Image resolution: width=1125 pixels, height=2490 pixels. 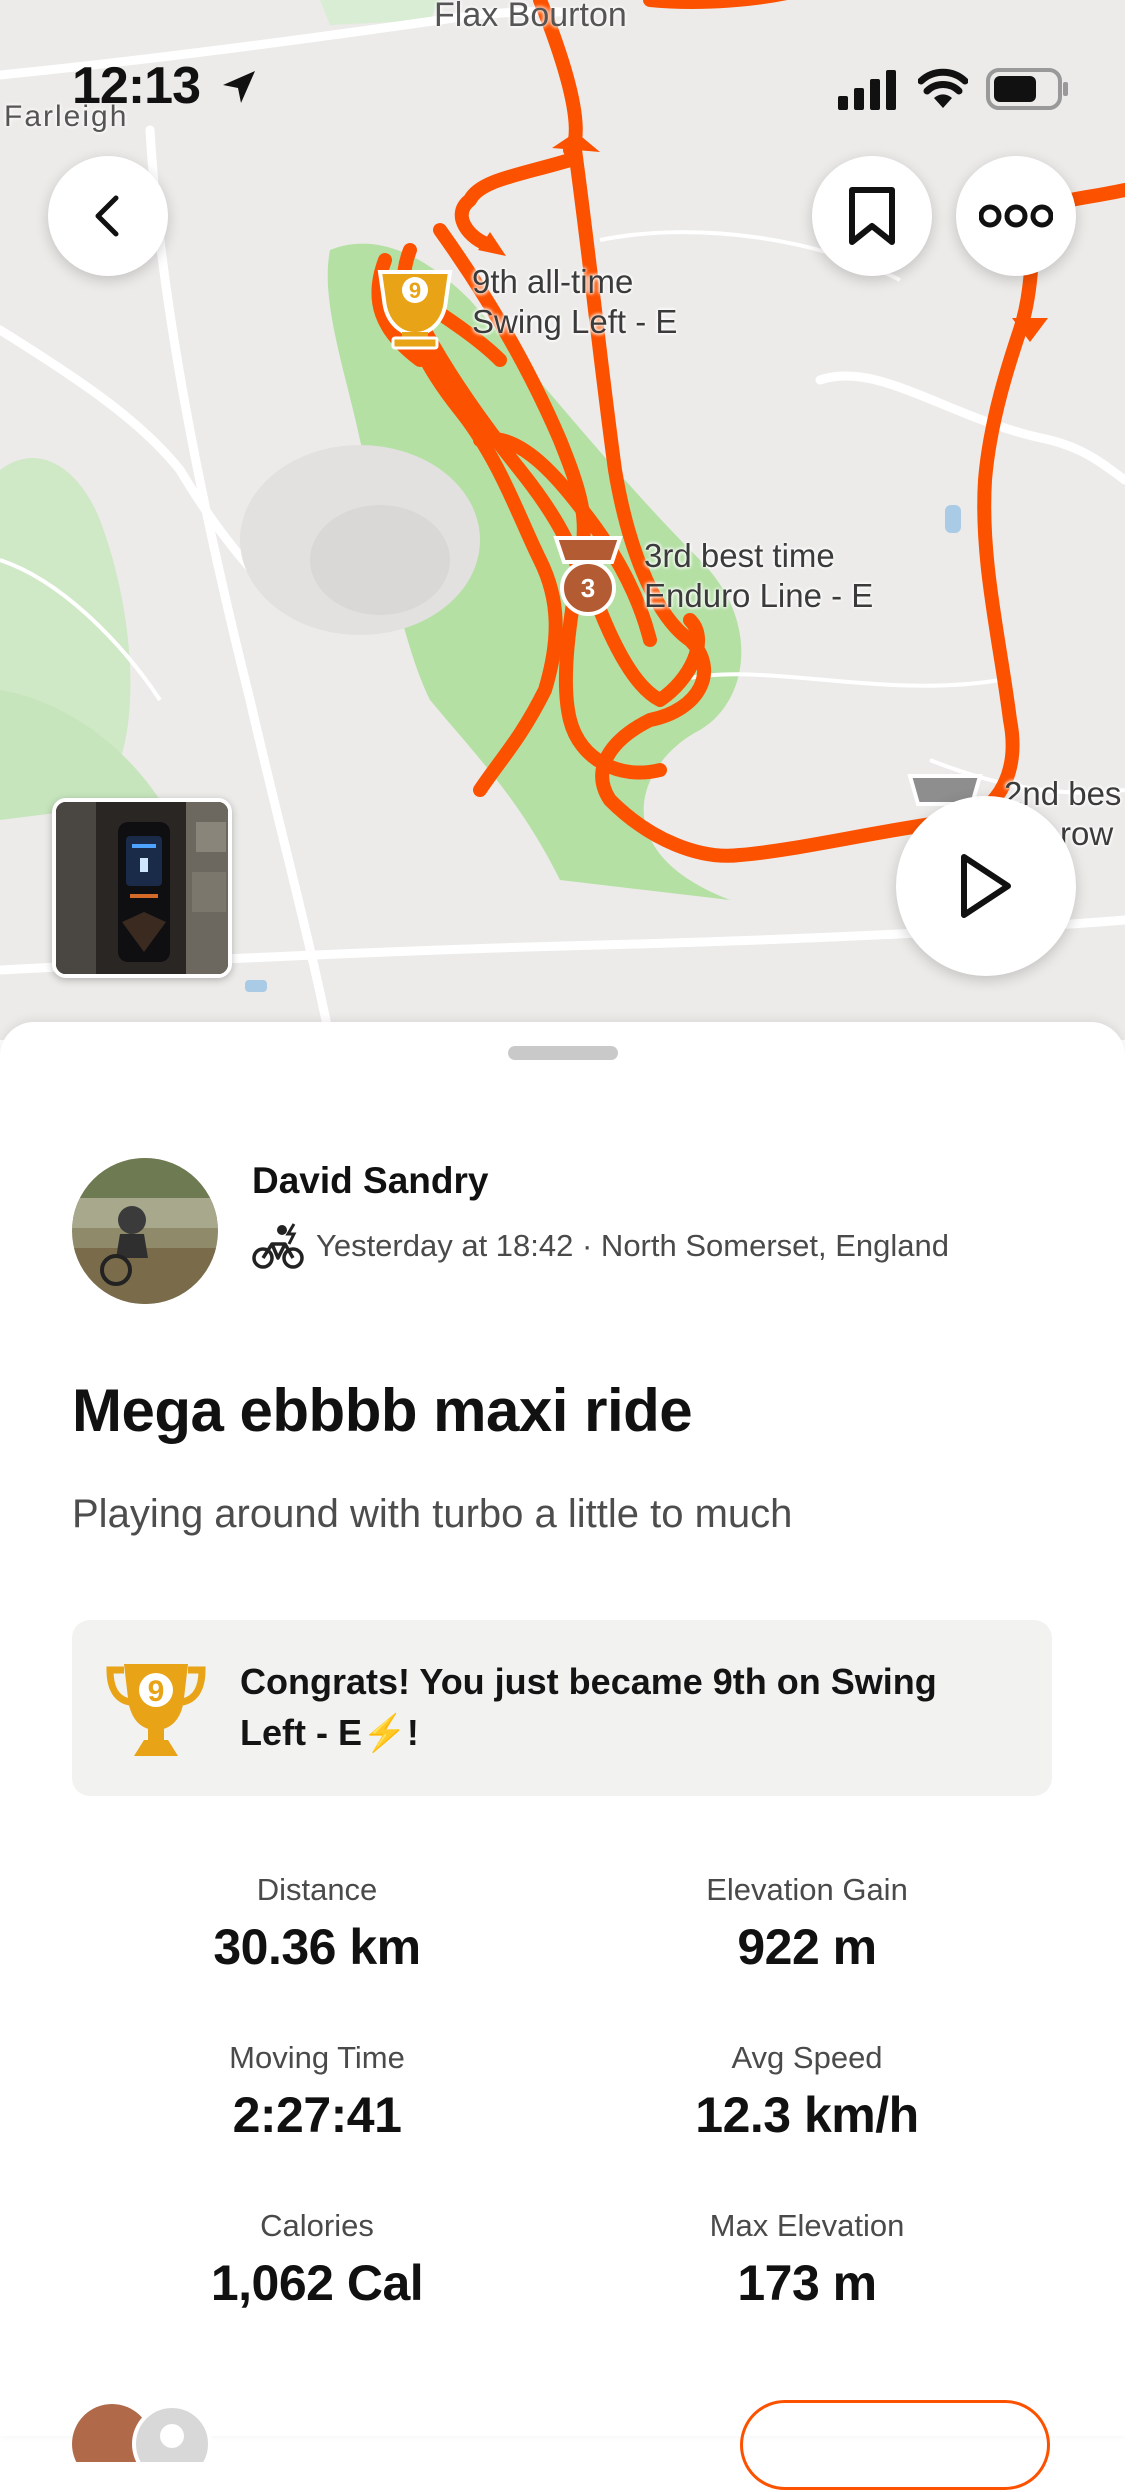 What do you see at coordinates (943, 88) in the screenshot?
I see `wifi-icon` at bounding box center [943, 88].